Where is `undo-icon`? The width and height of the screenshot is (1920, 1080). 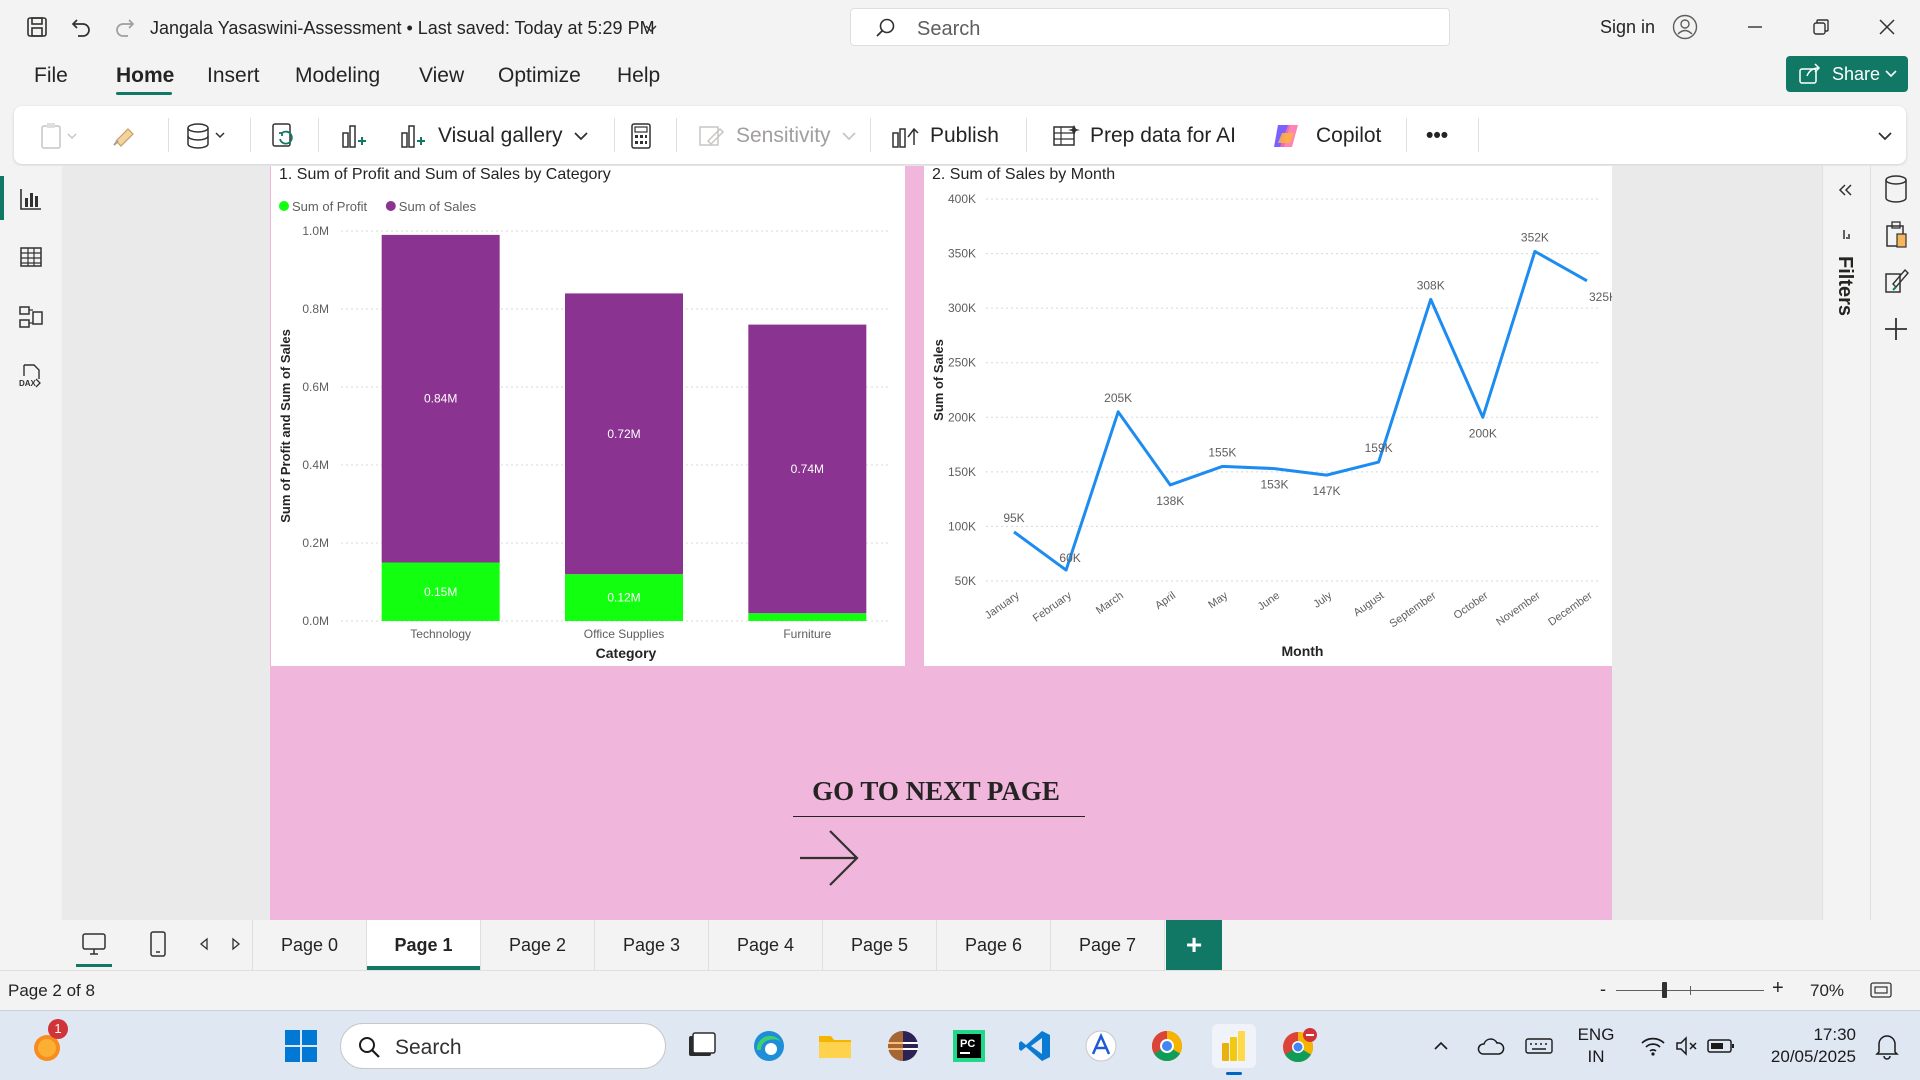
undo-icon is located at coordinates (81, 27).